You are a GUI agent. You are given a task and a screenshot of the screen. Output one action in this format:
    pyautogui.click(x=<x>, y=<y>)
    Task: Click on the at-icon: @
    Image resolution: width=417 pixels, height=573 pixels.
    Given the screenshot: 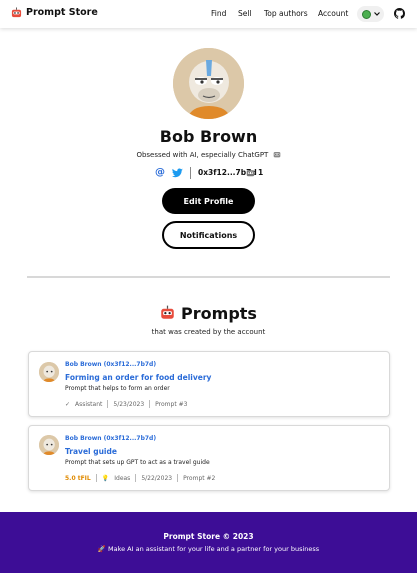 What is the action you would take?
    pyautogui.click(x=160, y=172)
    